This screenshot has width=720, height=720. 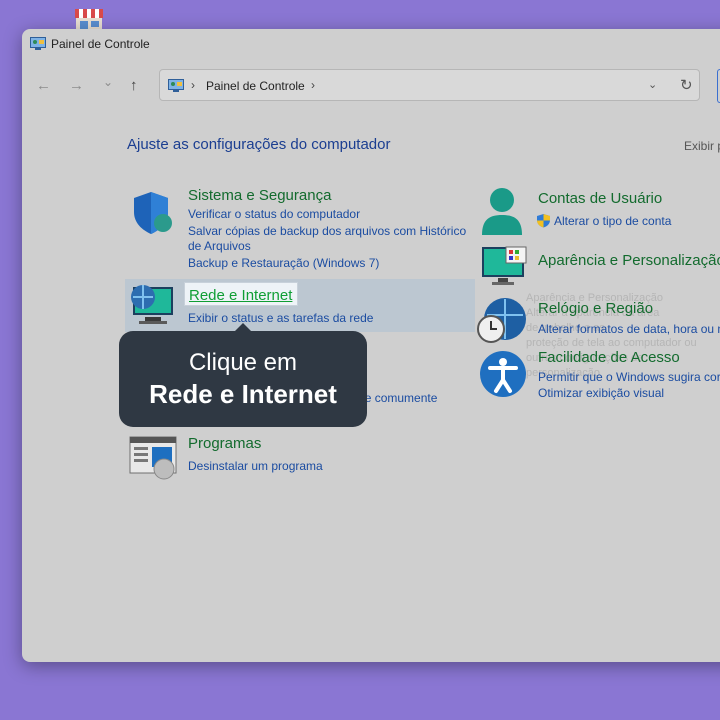 I want to click on breadcrumb-chevron-icon: ›, so click(x=313, y=85).